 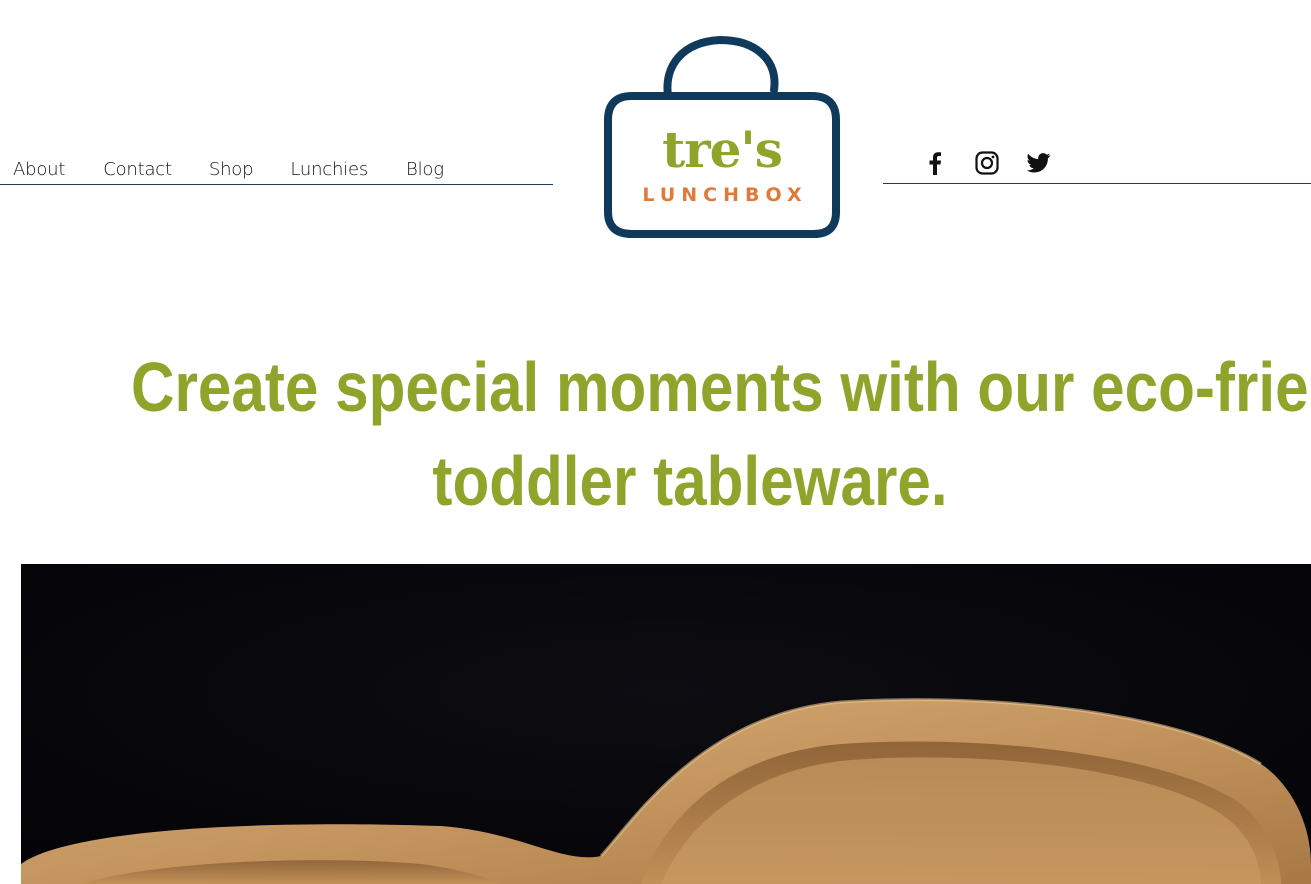 I want to click on main-nav: About Contact Shop Lunchies Blog, so click(x=276, y=170).